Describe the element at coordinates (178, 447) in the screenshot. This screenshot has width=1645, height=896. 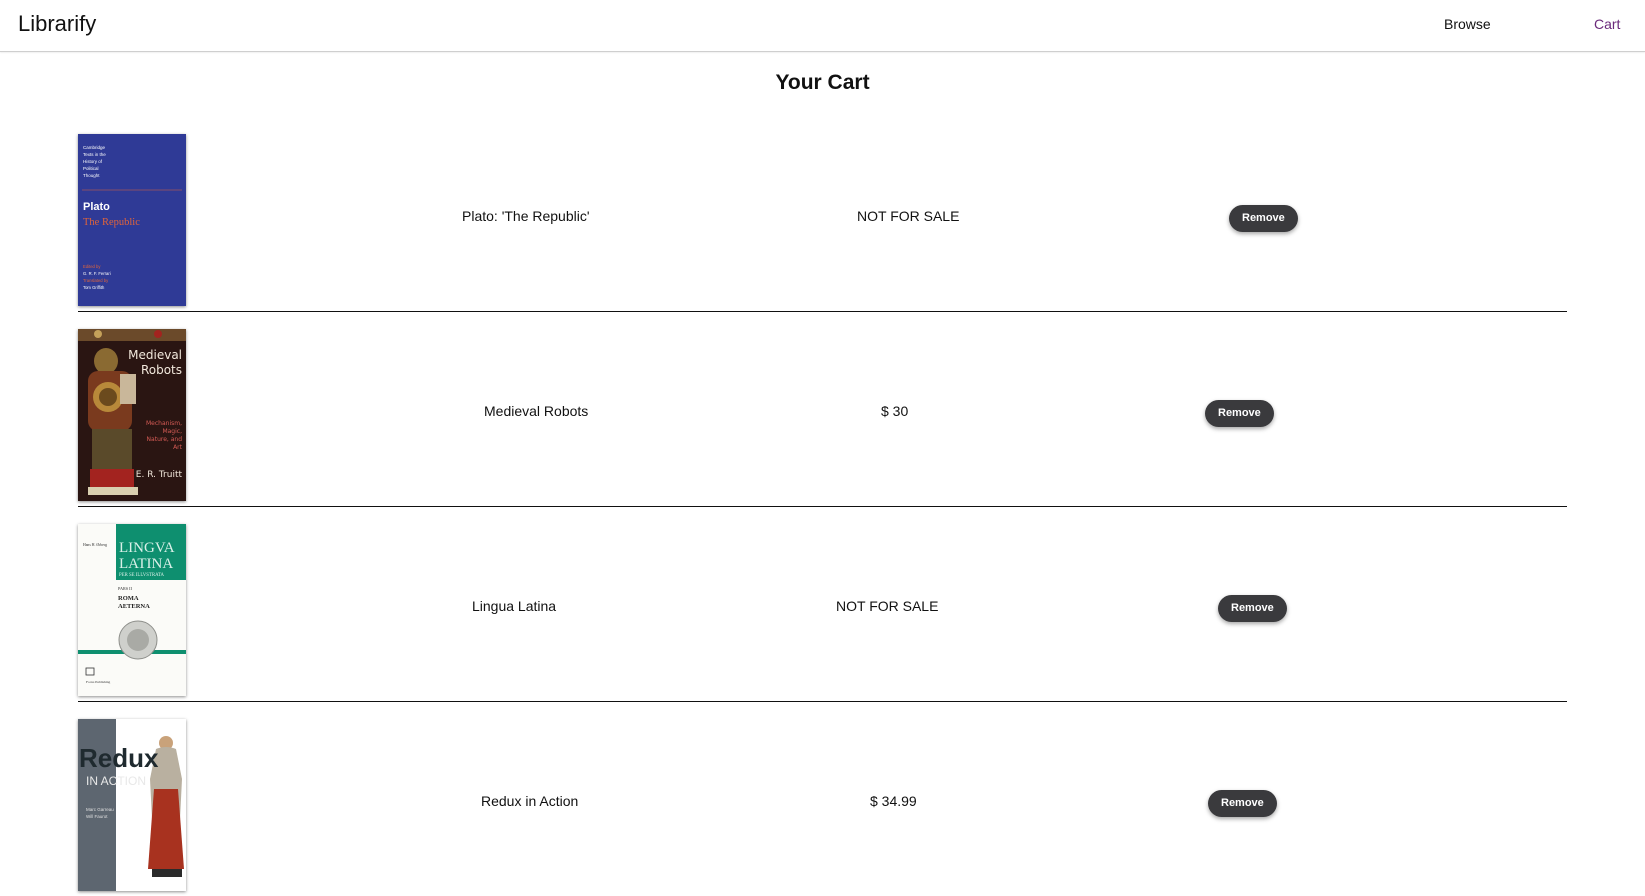
I see `cover-subtitle: Art` at that location.